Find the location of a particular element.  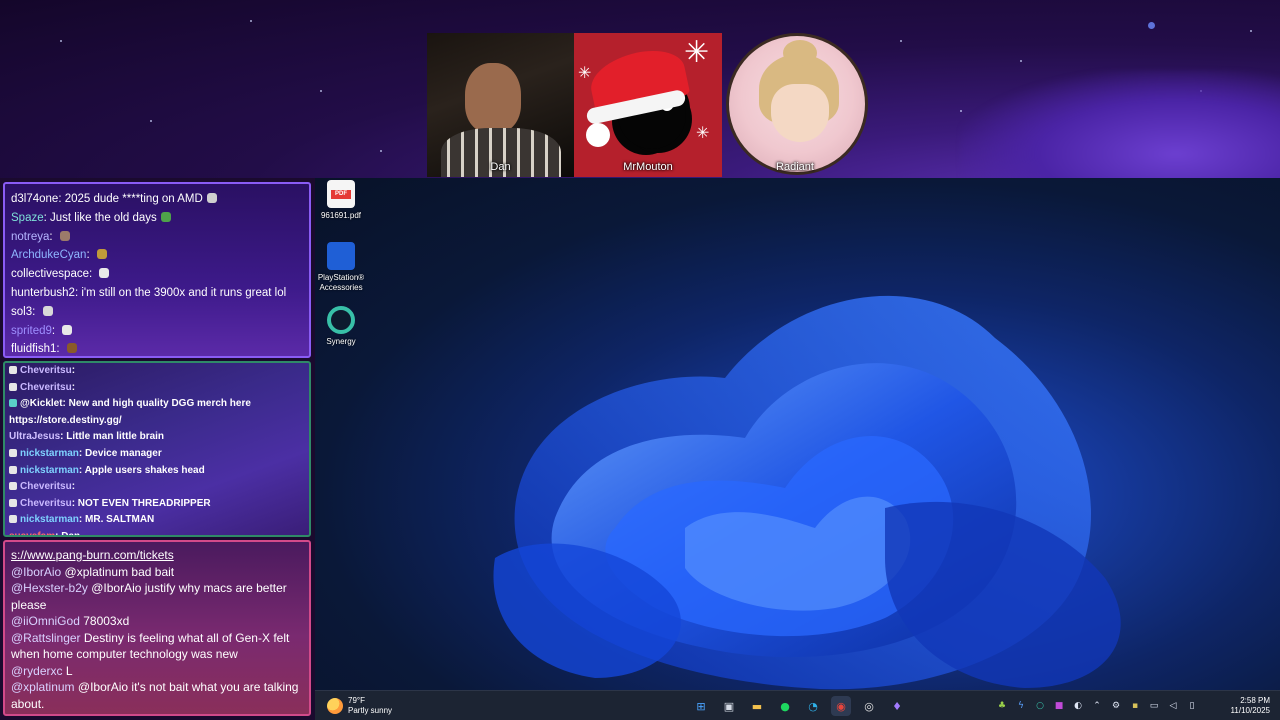

chat-text: L is located at coordinates (69, 670).